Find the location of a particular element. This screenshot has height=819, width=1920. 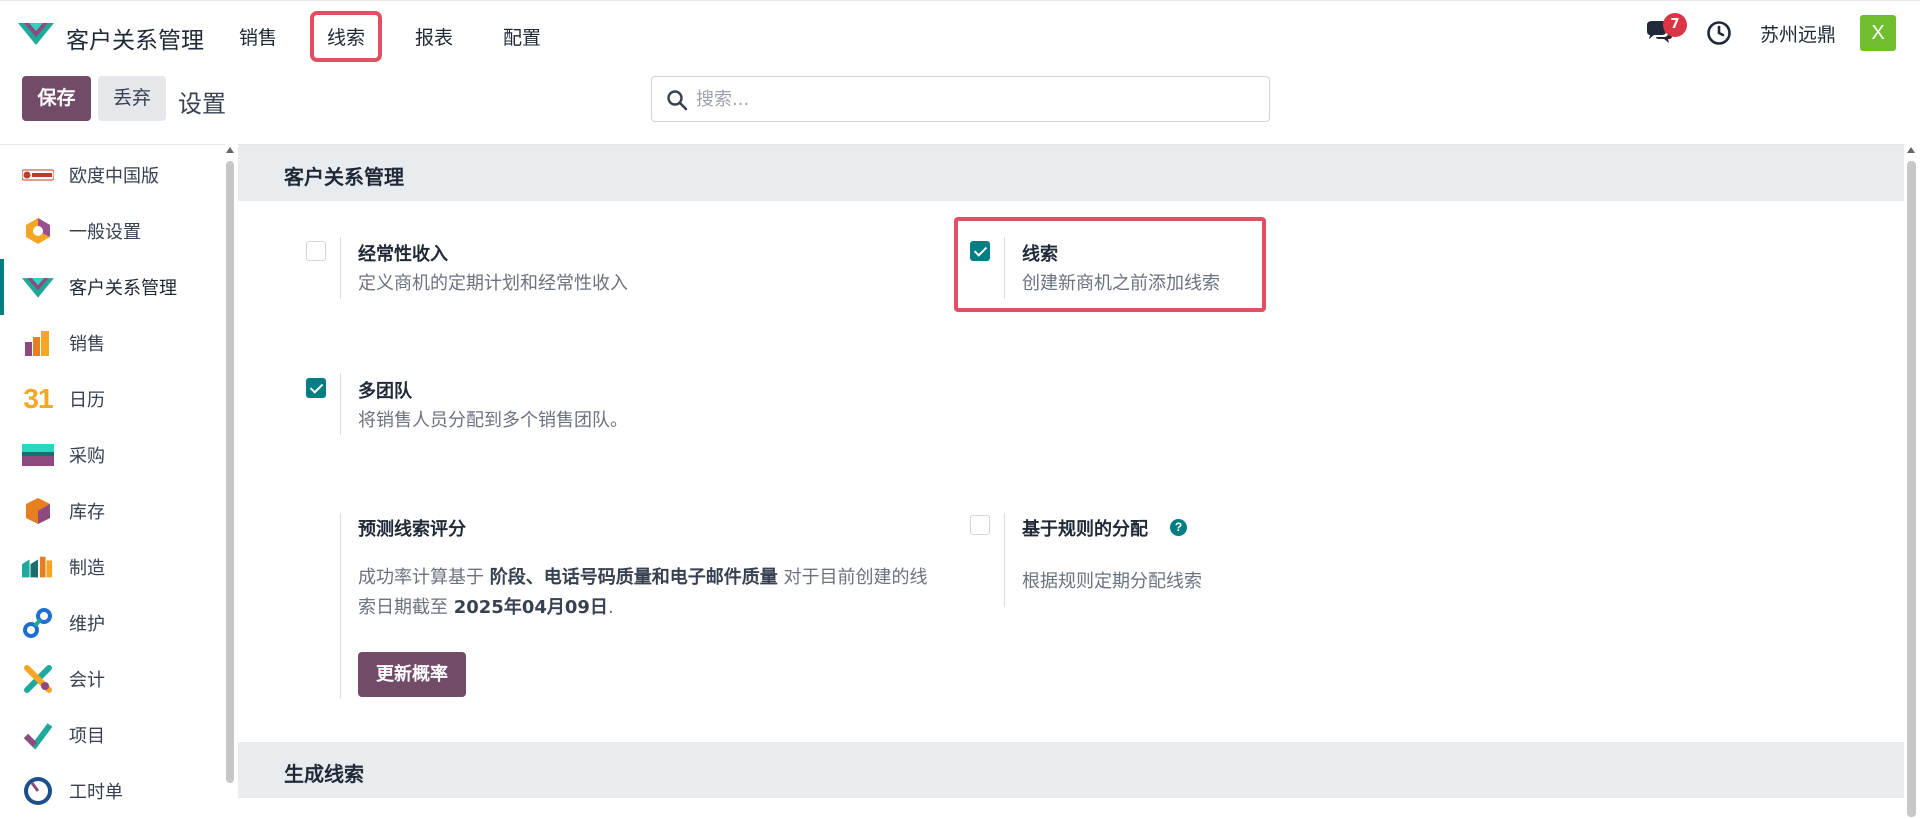

calendar-number: 31 is located at coordinates (38, 398).